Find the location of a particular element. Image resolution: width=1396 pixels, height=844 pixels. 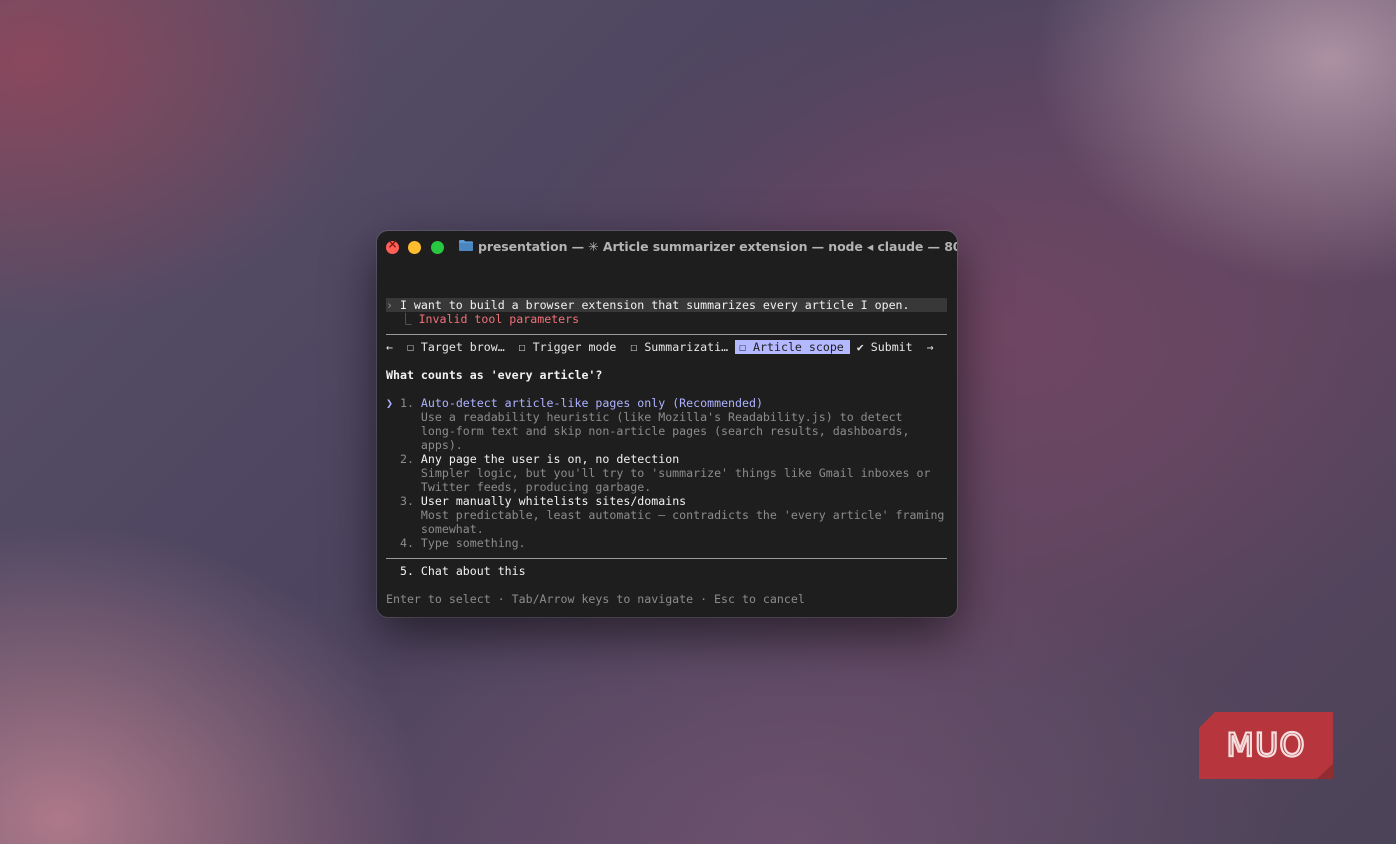

muo-logo: MUO is located at coordinates (1266, 745).